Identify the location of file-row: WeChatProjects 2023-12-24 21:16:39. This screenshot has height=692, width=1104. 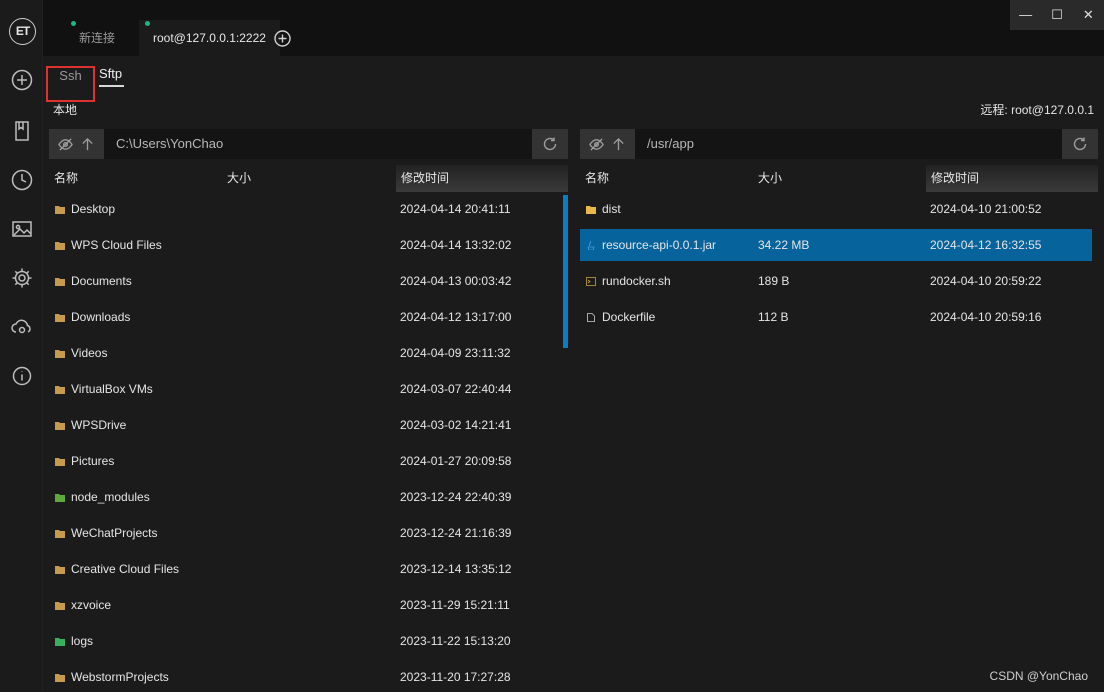
(305, 533).